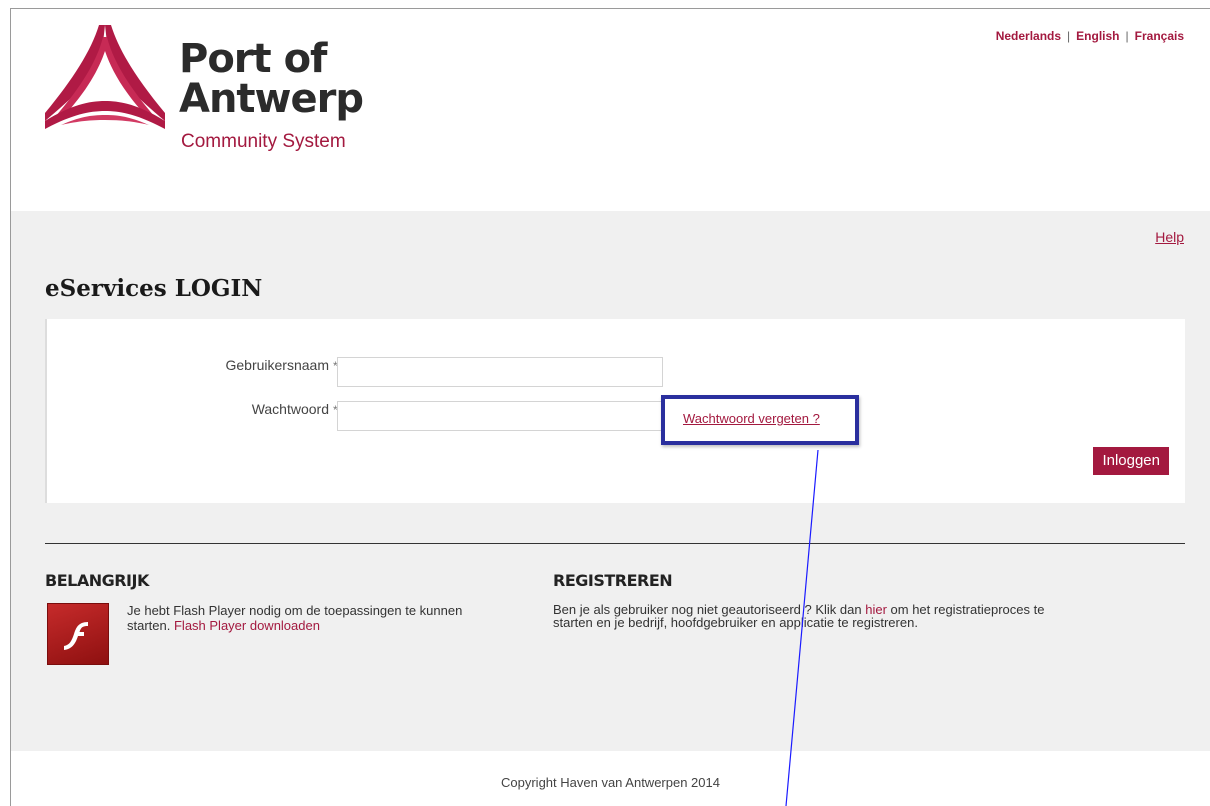 The height and width of the screenshot is (806, 1210). Describe the element at coordinates (1028, 36) in the screenshot. I see `lang-link-nederlands: Nederlands` at that location.